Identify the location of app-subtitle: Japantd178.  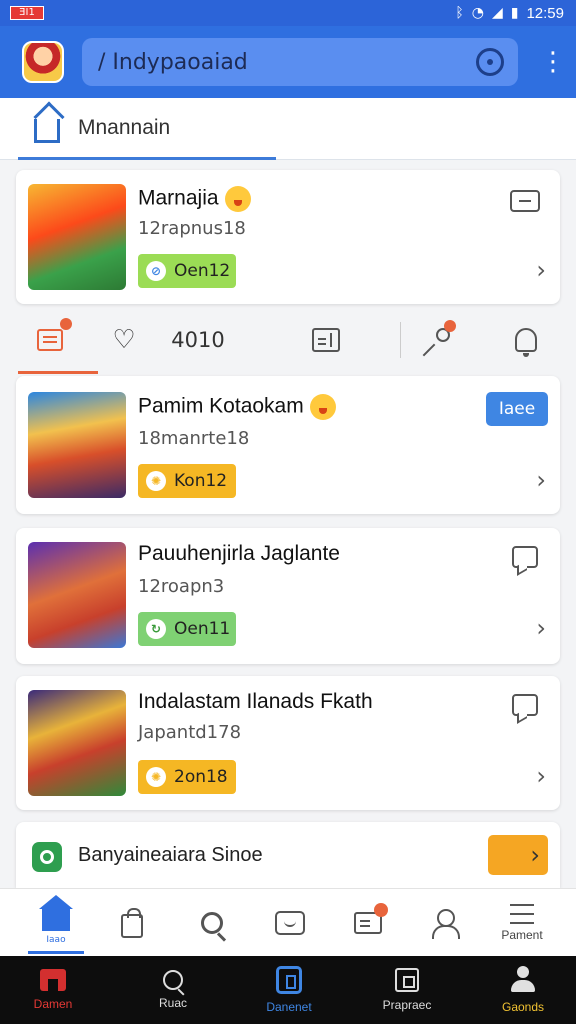
(190, 732).